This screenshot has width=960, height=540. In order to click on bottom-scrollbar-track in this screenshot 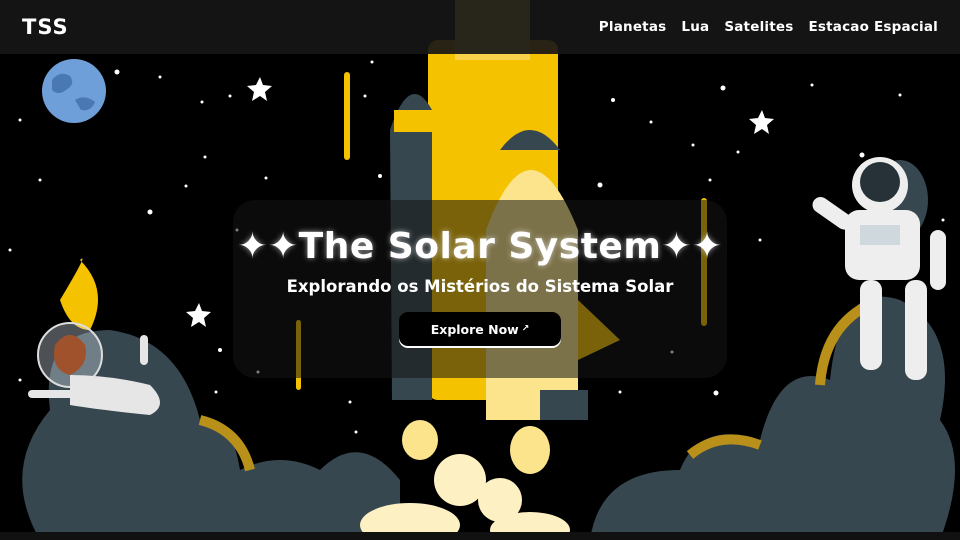, I will do `click(480, 536)`.